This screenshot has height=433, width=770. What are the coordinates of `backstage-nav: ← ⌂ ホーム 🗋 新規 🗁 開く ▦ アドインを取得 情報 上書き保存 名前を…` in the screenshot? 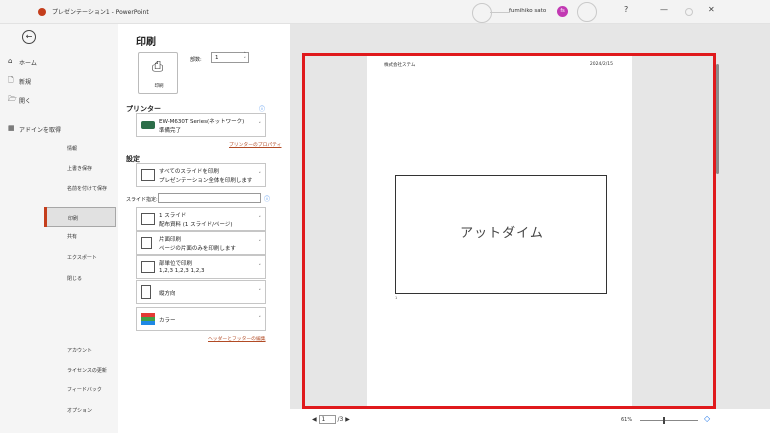 It's located at (59, 228).